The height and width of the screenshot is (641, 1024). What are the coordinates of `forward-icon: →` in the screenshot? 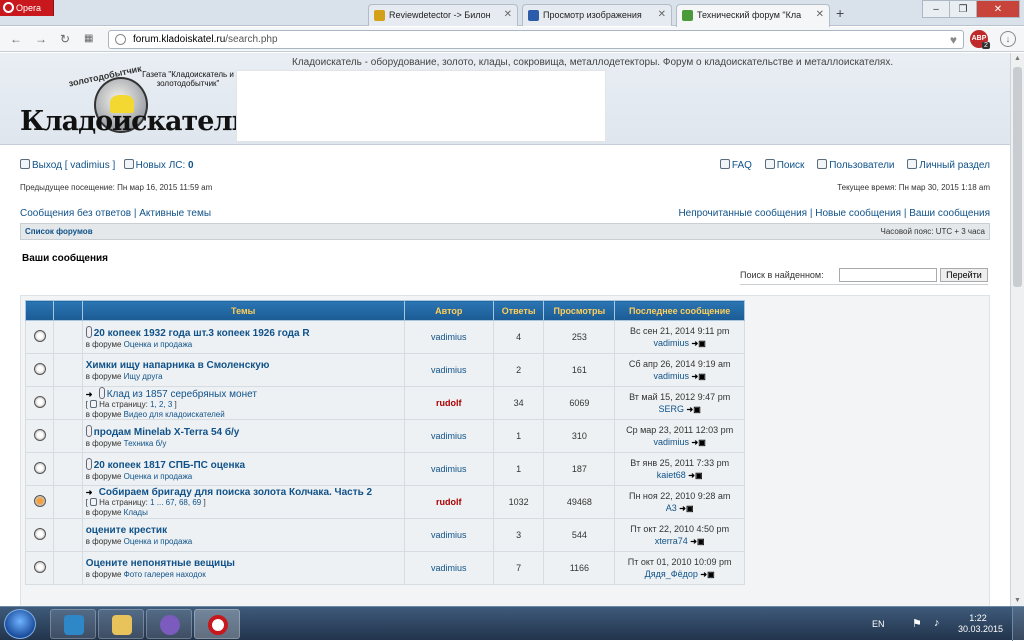 It's located at (41, 39).